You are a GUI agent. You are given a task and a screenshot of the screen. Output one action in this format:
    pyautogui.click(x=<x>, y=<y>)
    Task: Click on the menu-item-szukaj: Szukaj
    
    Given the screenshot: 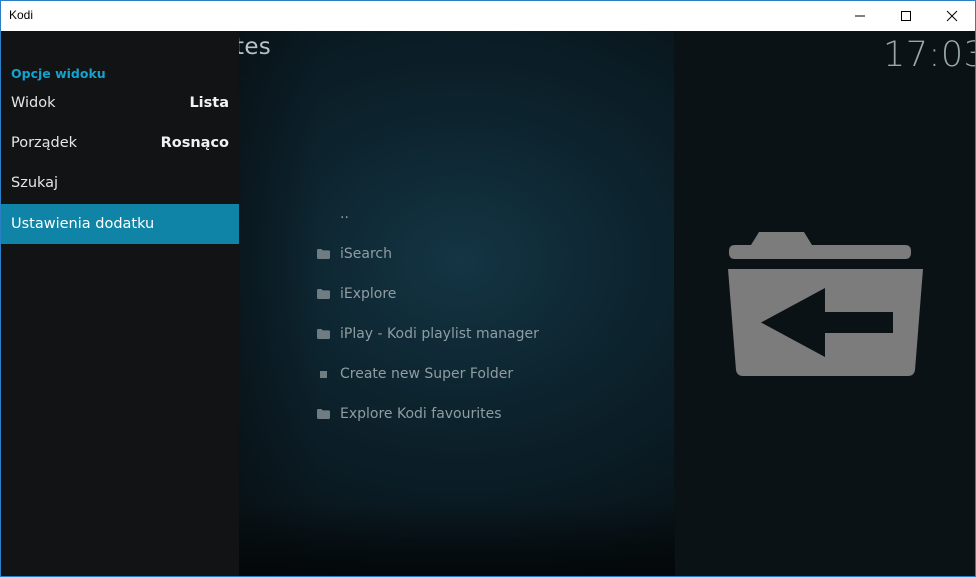 What is the action you would take?
    pyautogui.click(x=120, y=183)
    